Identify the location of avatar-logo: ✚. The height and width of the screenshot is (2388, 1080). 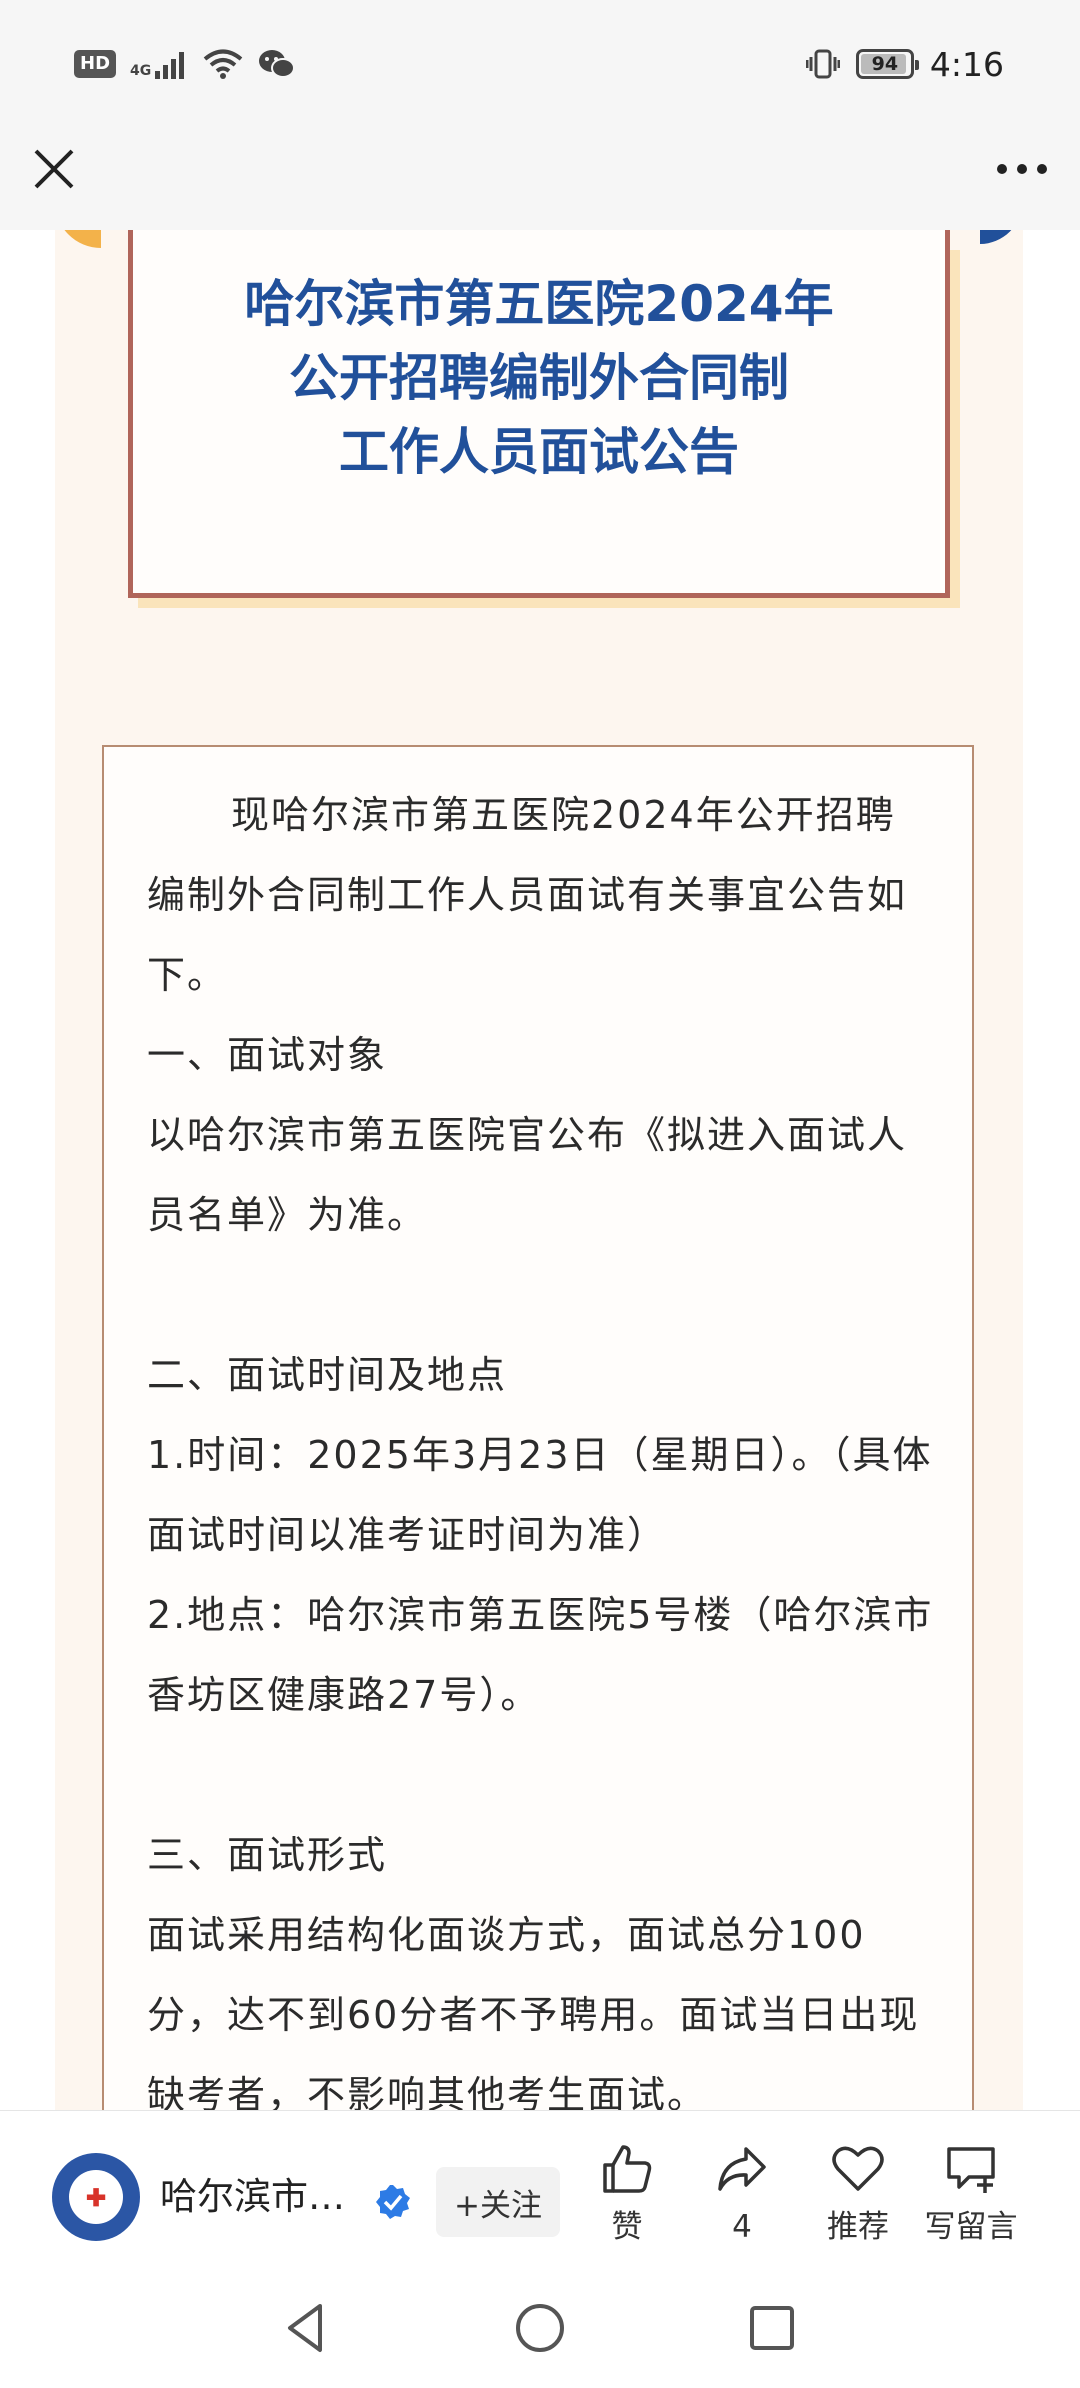
(96, 2197).